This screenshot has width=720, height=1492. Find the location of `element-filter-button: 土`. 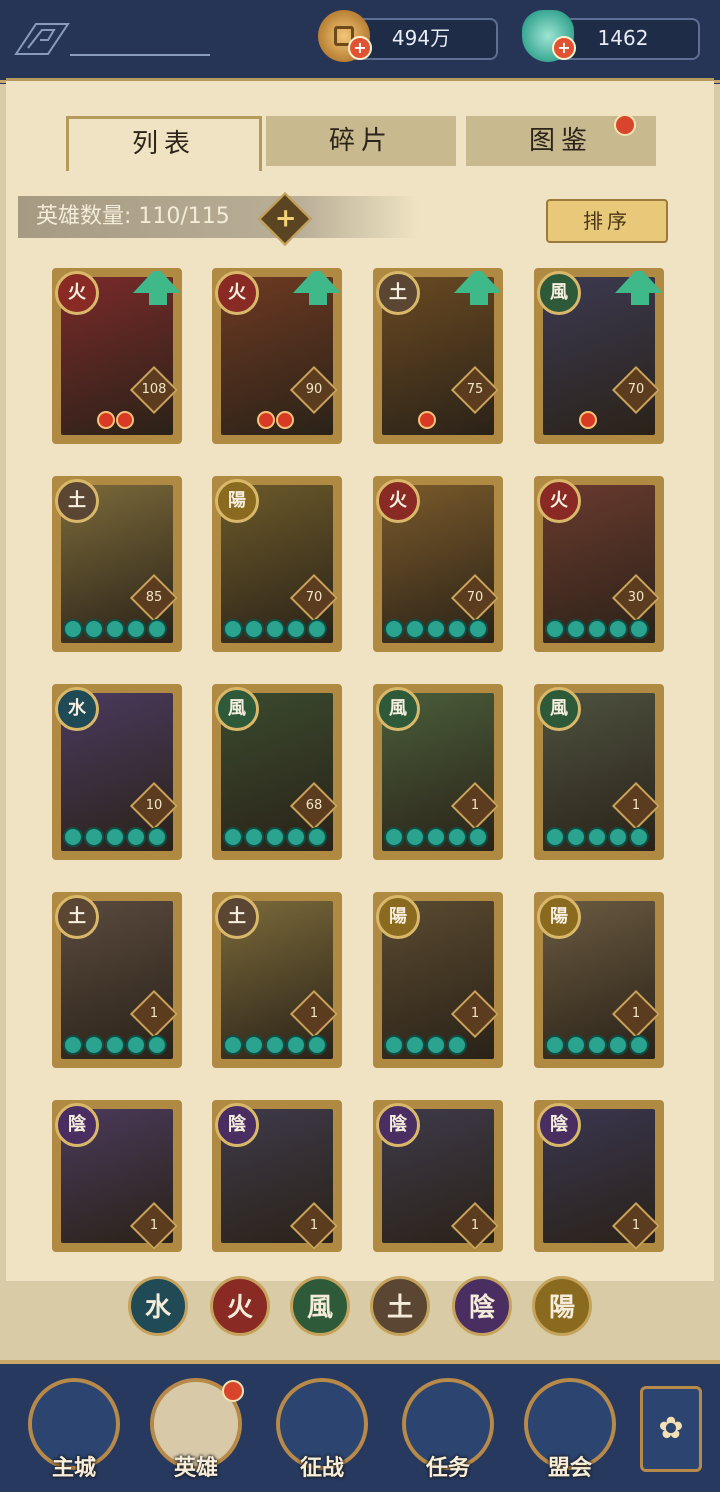

element-filter-button: 土 is located at coordinates (400, 1306).